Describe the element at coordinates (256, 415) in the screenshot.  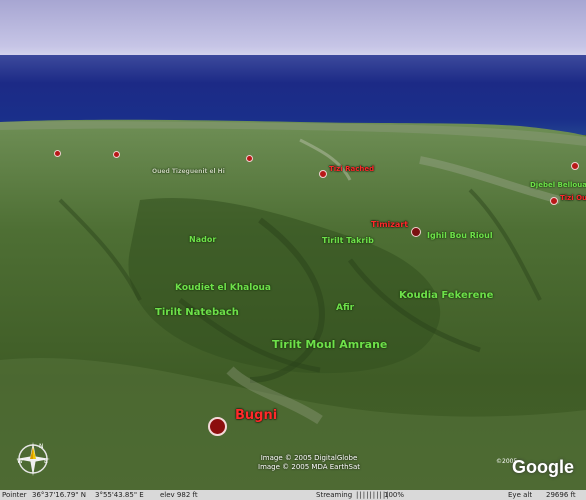
I see `place-label: Bugni` at that location.